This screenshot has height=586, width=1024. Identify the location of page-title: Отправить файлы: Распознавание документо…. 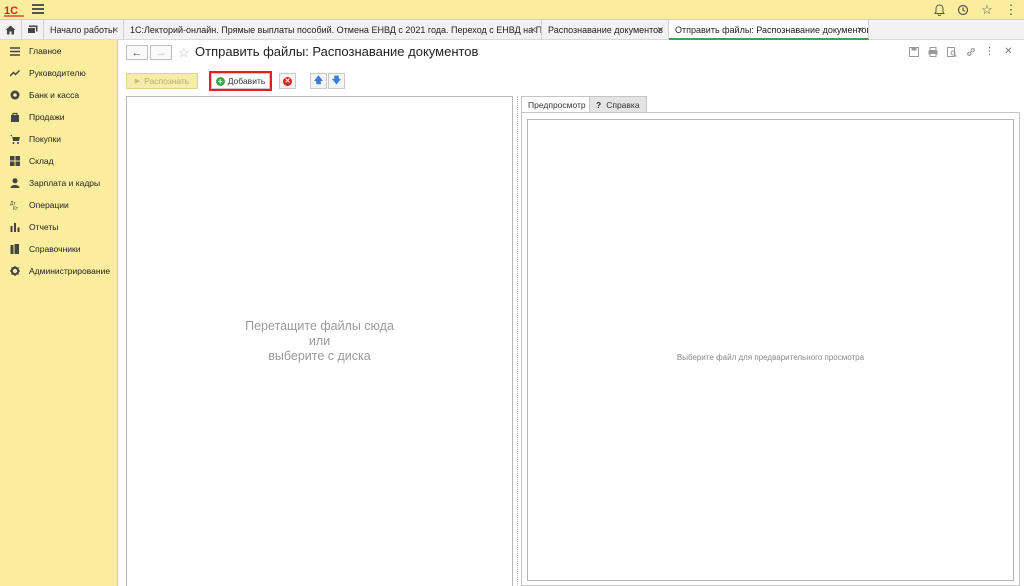
(337, 51).